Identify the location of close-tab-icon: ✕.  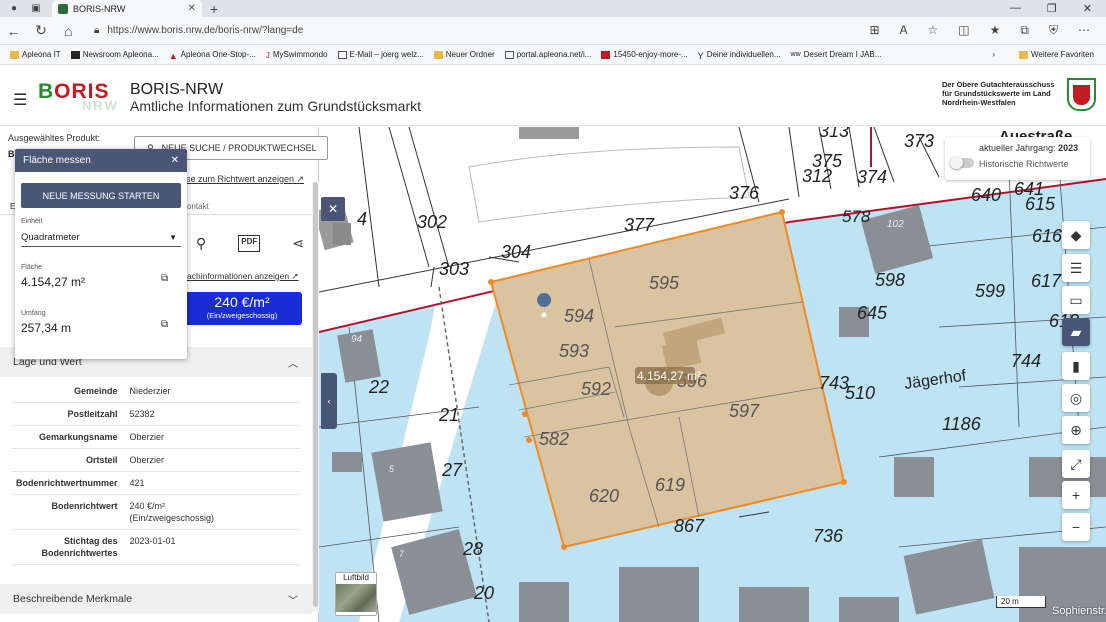
(192, 8).